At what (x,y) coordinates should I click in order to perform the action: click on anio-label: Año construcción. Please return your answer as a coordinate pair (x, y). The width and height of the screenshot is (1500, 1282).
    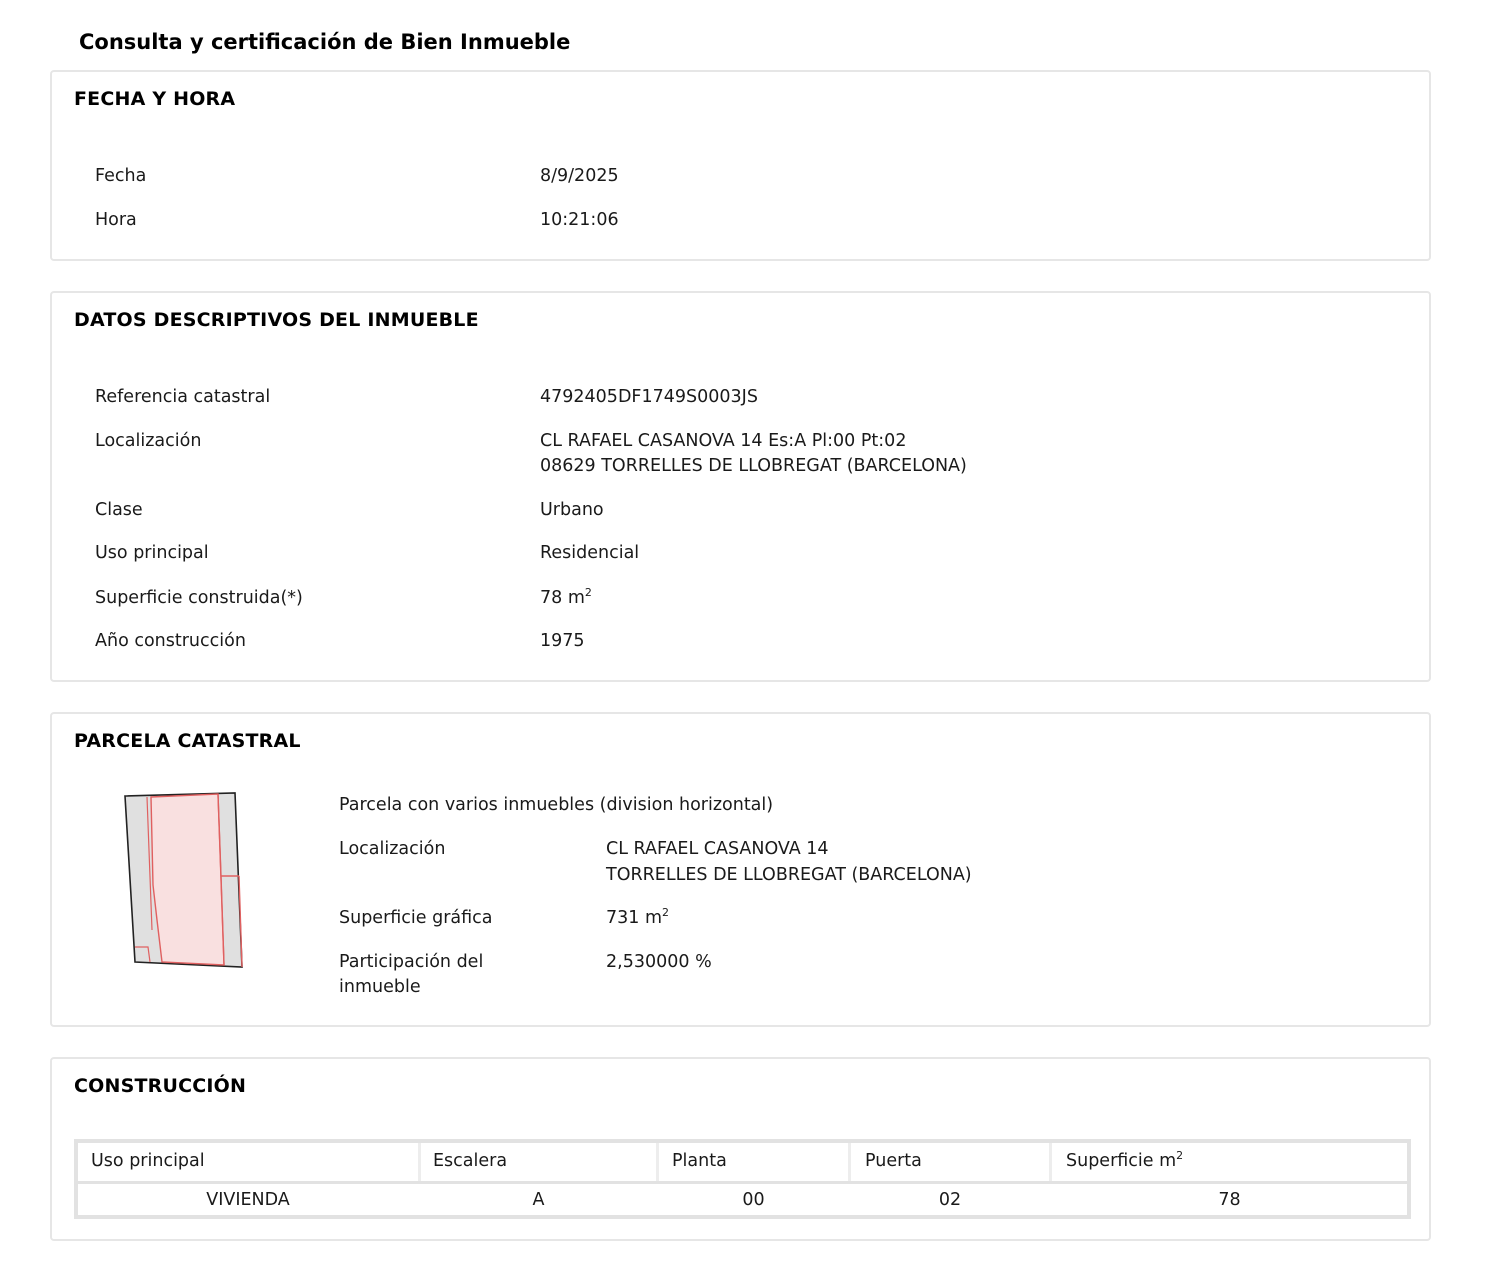
    Looking at the image, I should click on (170, 641).